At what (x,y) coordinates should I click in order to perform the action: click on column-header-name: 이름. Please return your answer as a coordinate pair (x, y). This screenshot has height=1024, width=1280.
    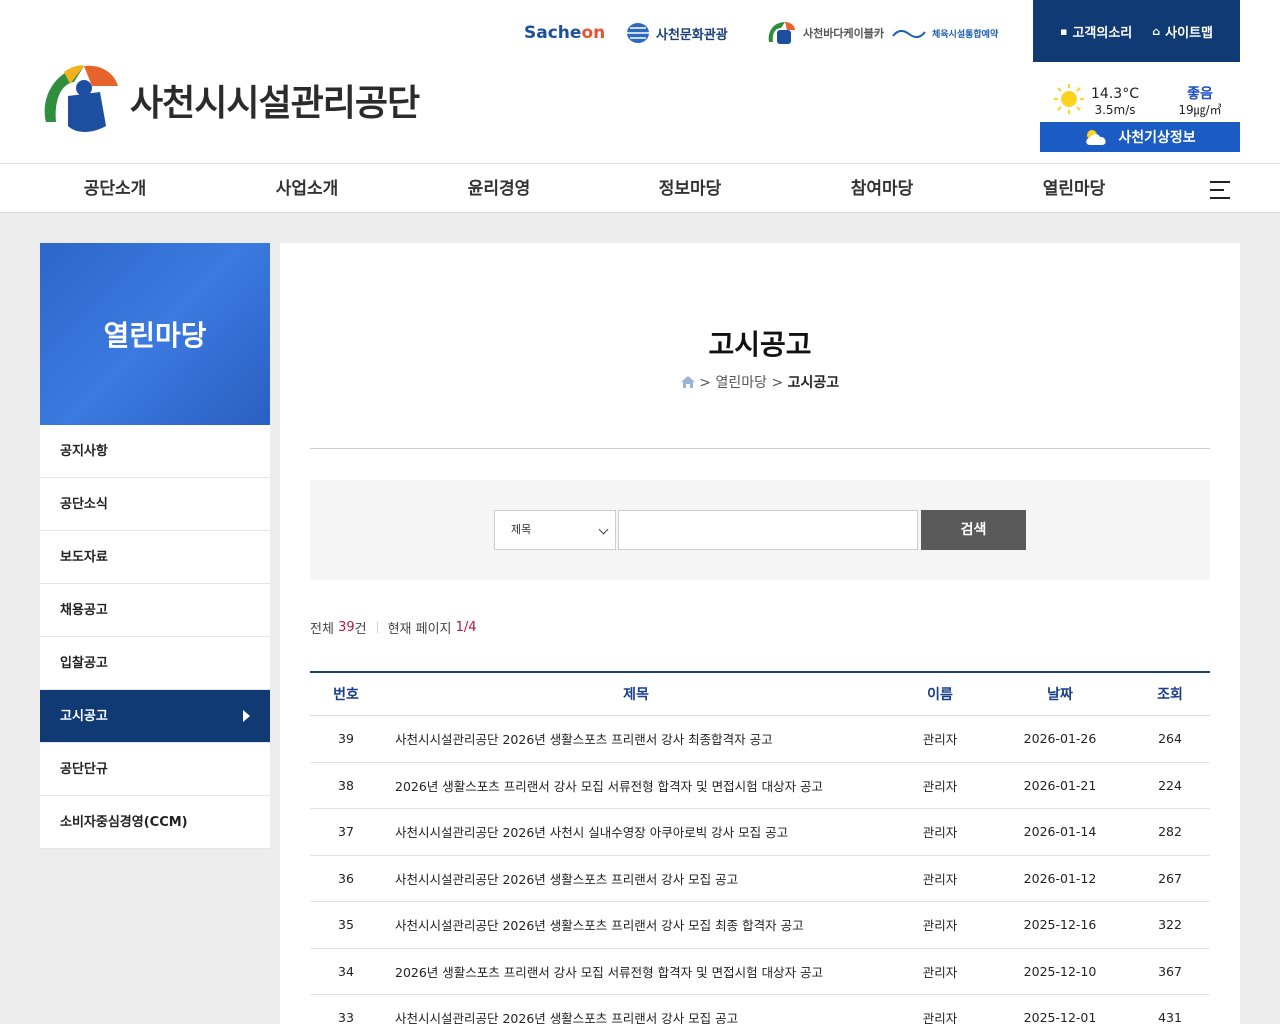
    Looking at the image, I should click on (940, 695).